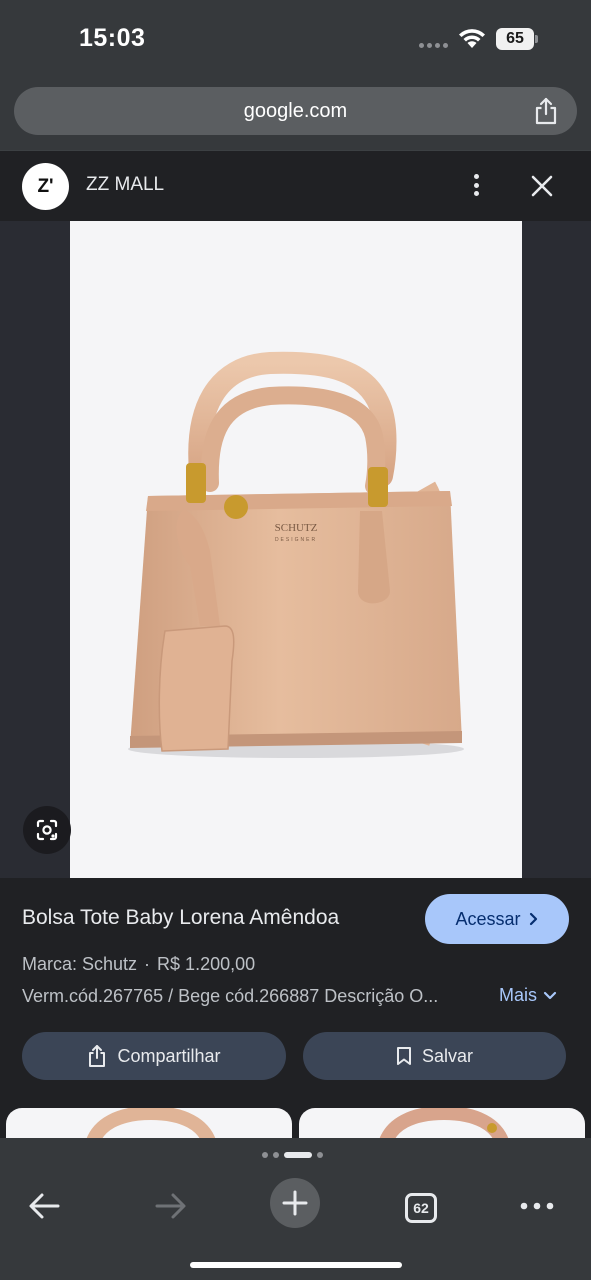 The image size is (591, 1280). Describe the element at coordinates (45, 1206) in the screenshot. I see `back-icon` at that location.